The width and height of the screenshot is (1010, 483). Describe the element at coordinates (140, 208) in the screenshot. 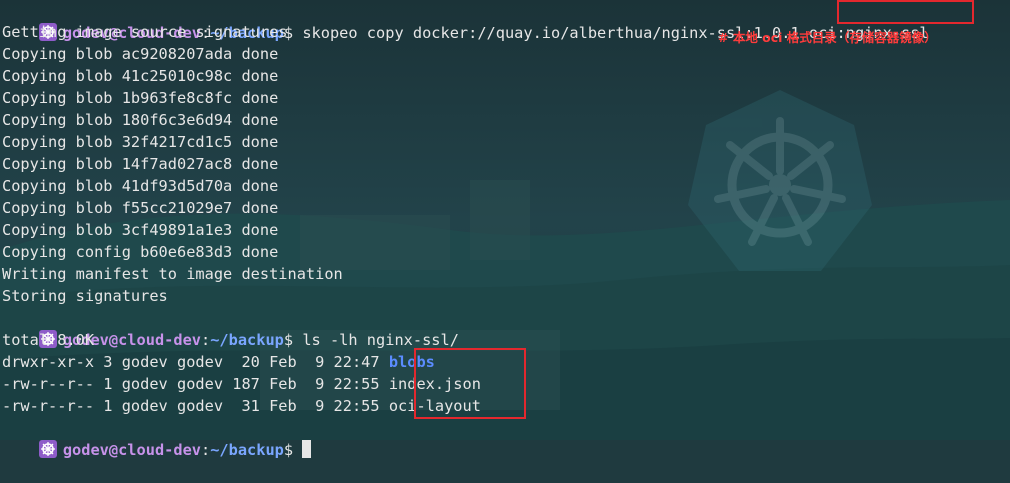

I see `output-line: Copying blob f55cc21029e7 done` at that location.